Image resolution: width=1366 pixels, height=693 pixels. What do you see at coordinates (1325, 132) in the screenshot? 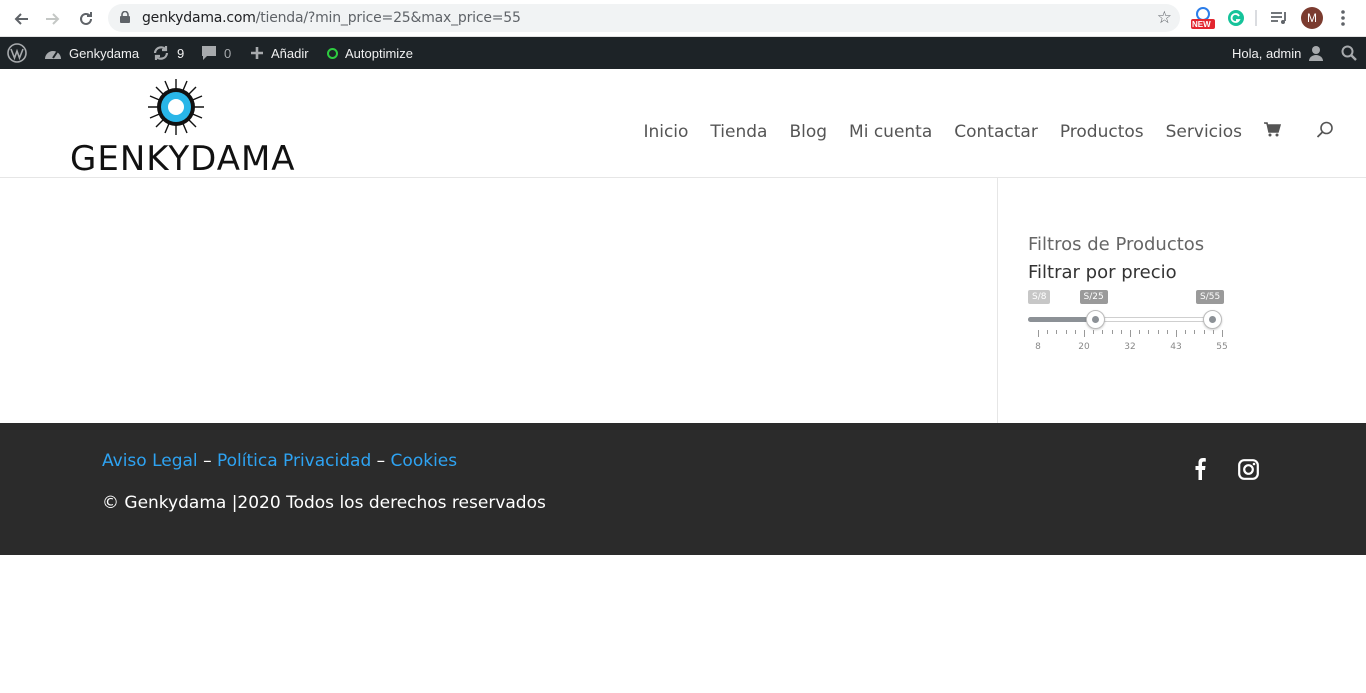
I see `header-search-icon` at bounding box center [1325, 132].